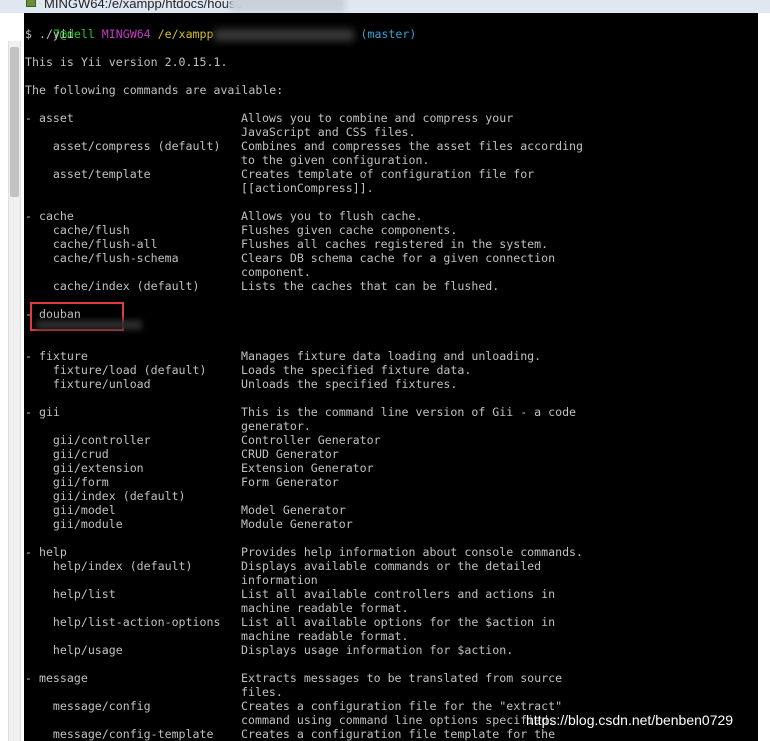  What do you see at coordinates (276, 426) in the screenshot?
I see `command-description: generator.` at bounding box center [276, 426].